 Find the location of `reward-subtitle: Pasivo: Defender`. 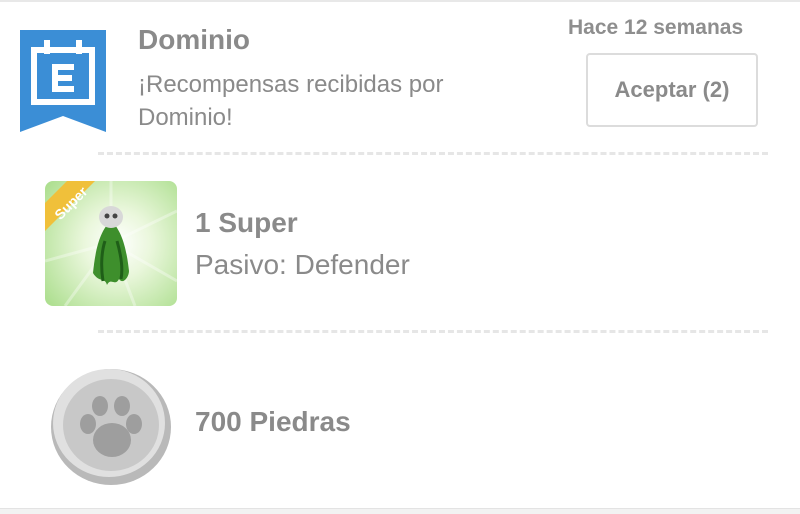

reward-subtitle: Pasivo: Defender is located at coordinates (302, 264).